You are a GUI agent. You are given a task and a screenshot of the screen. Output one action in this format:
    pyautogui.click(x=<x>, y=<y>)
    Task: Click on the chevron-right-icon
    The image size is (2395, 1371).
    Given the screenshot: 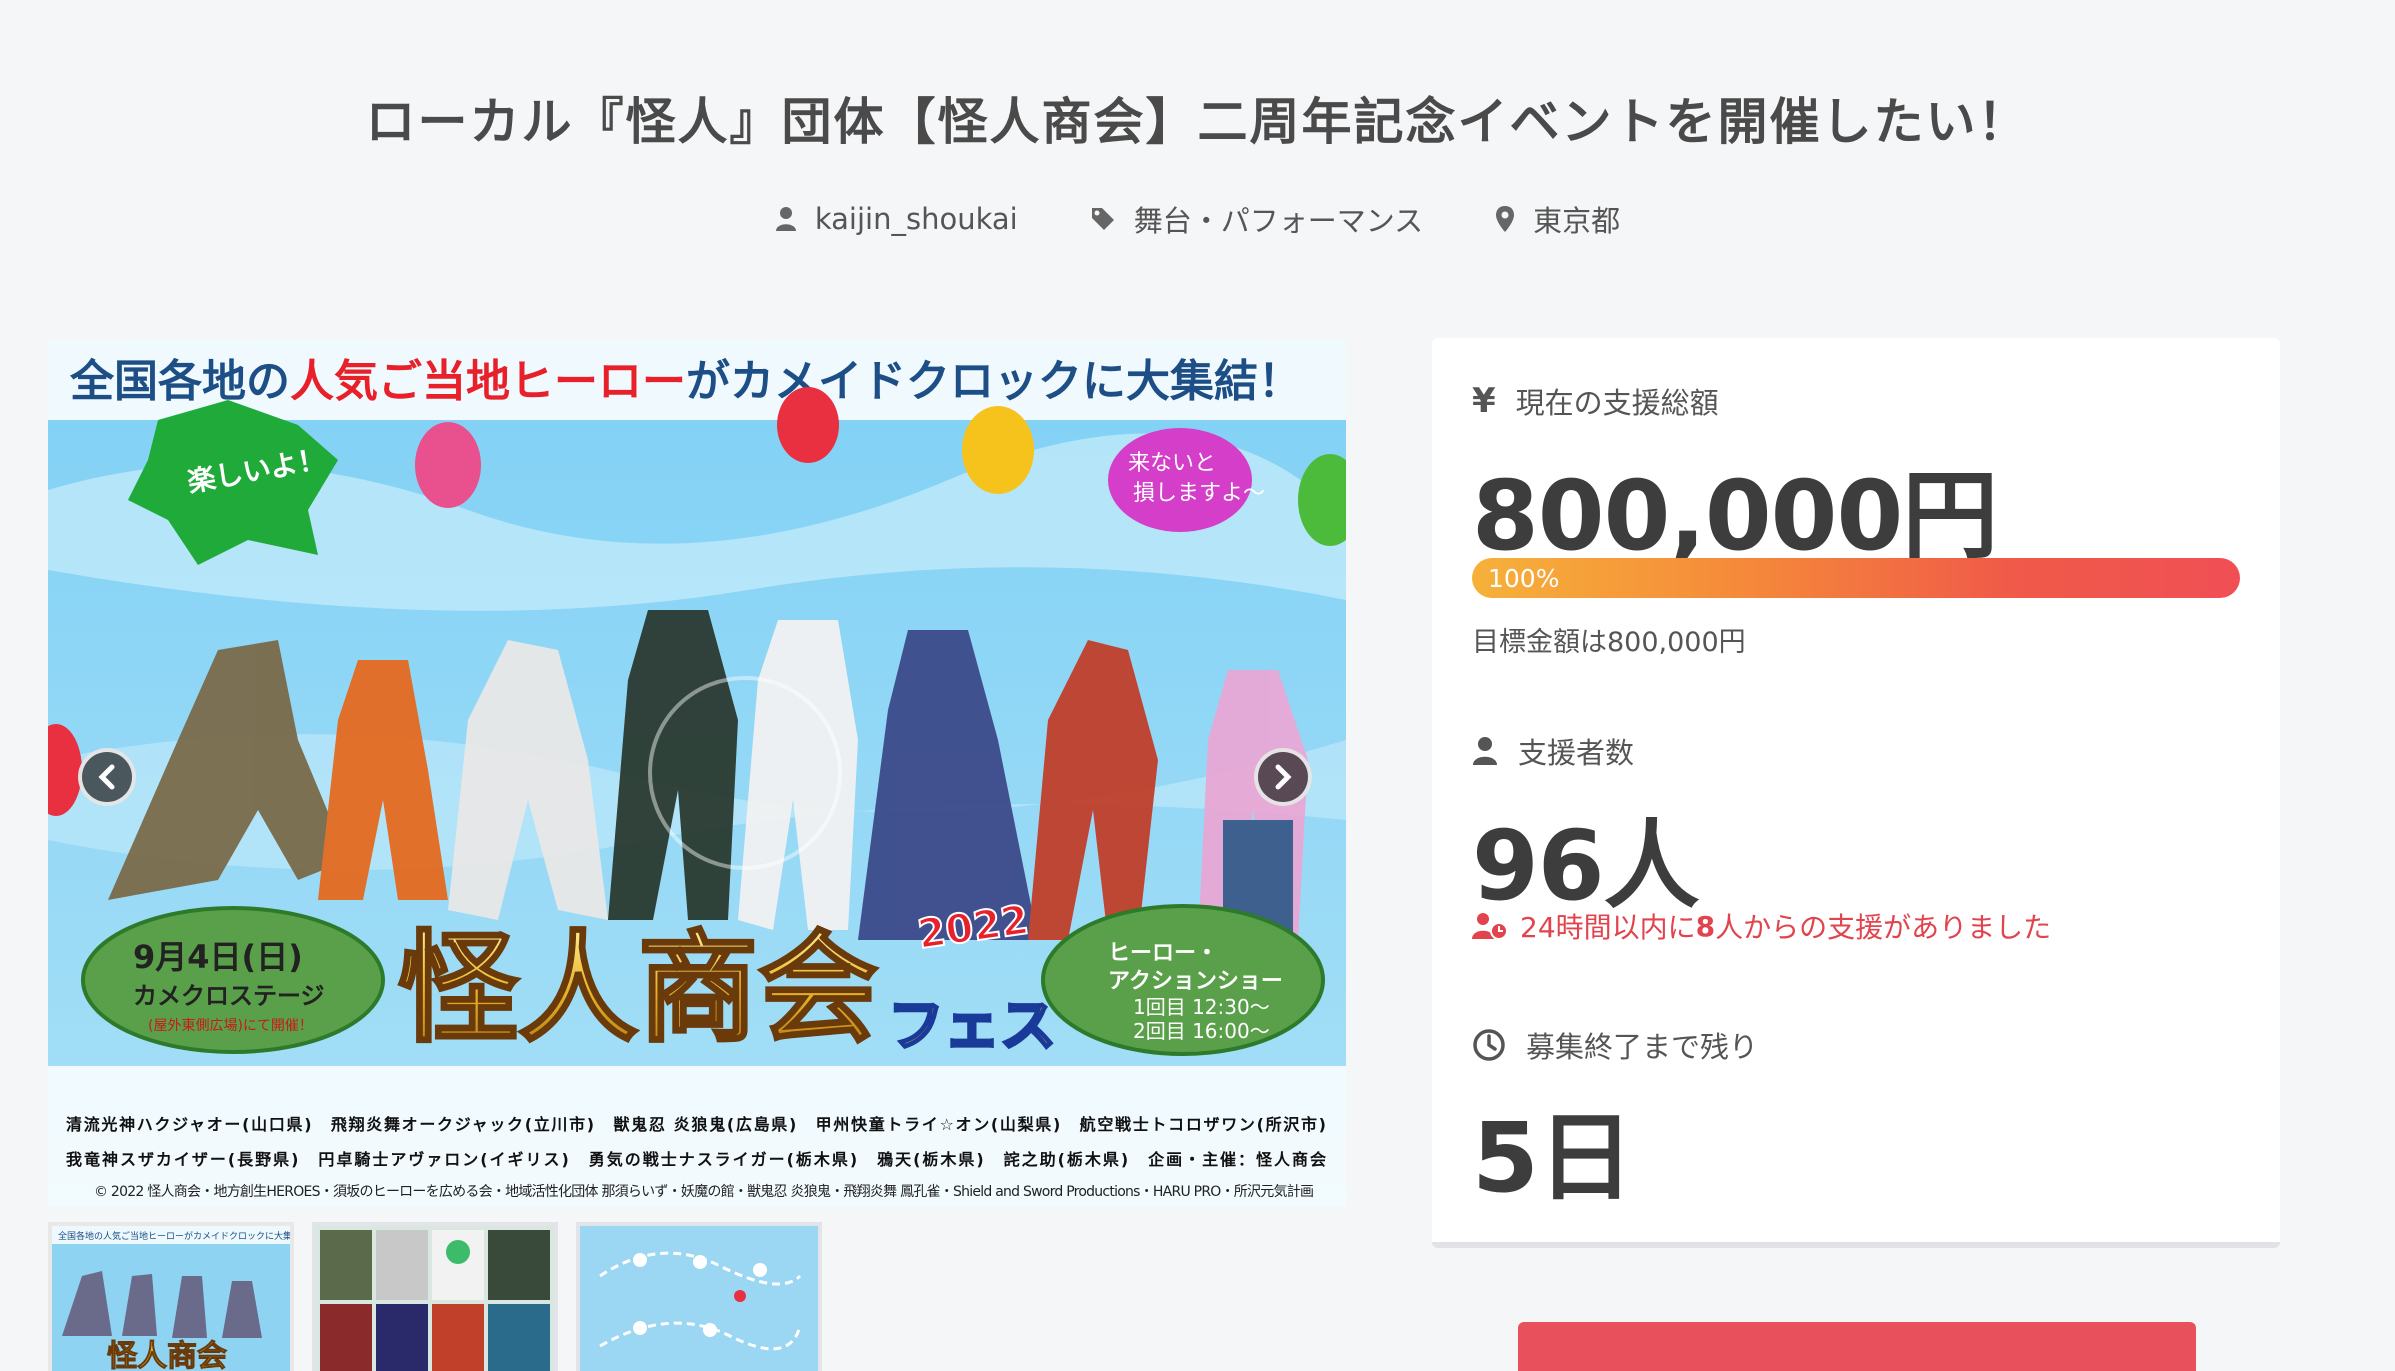 What is the action you would take?
    pyautogui.click(x=1283, y=777)
    